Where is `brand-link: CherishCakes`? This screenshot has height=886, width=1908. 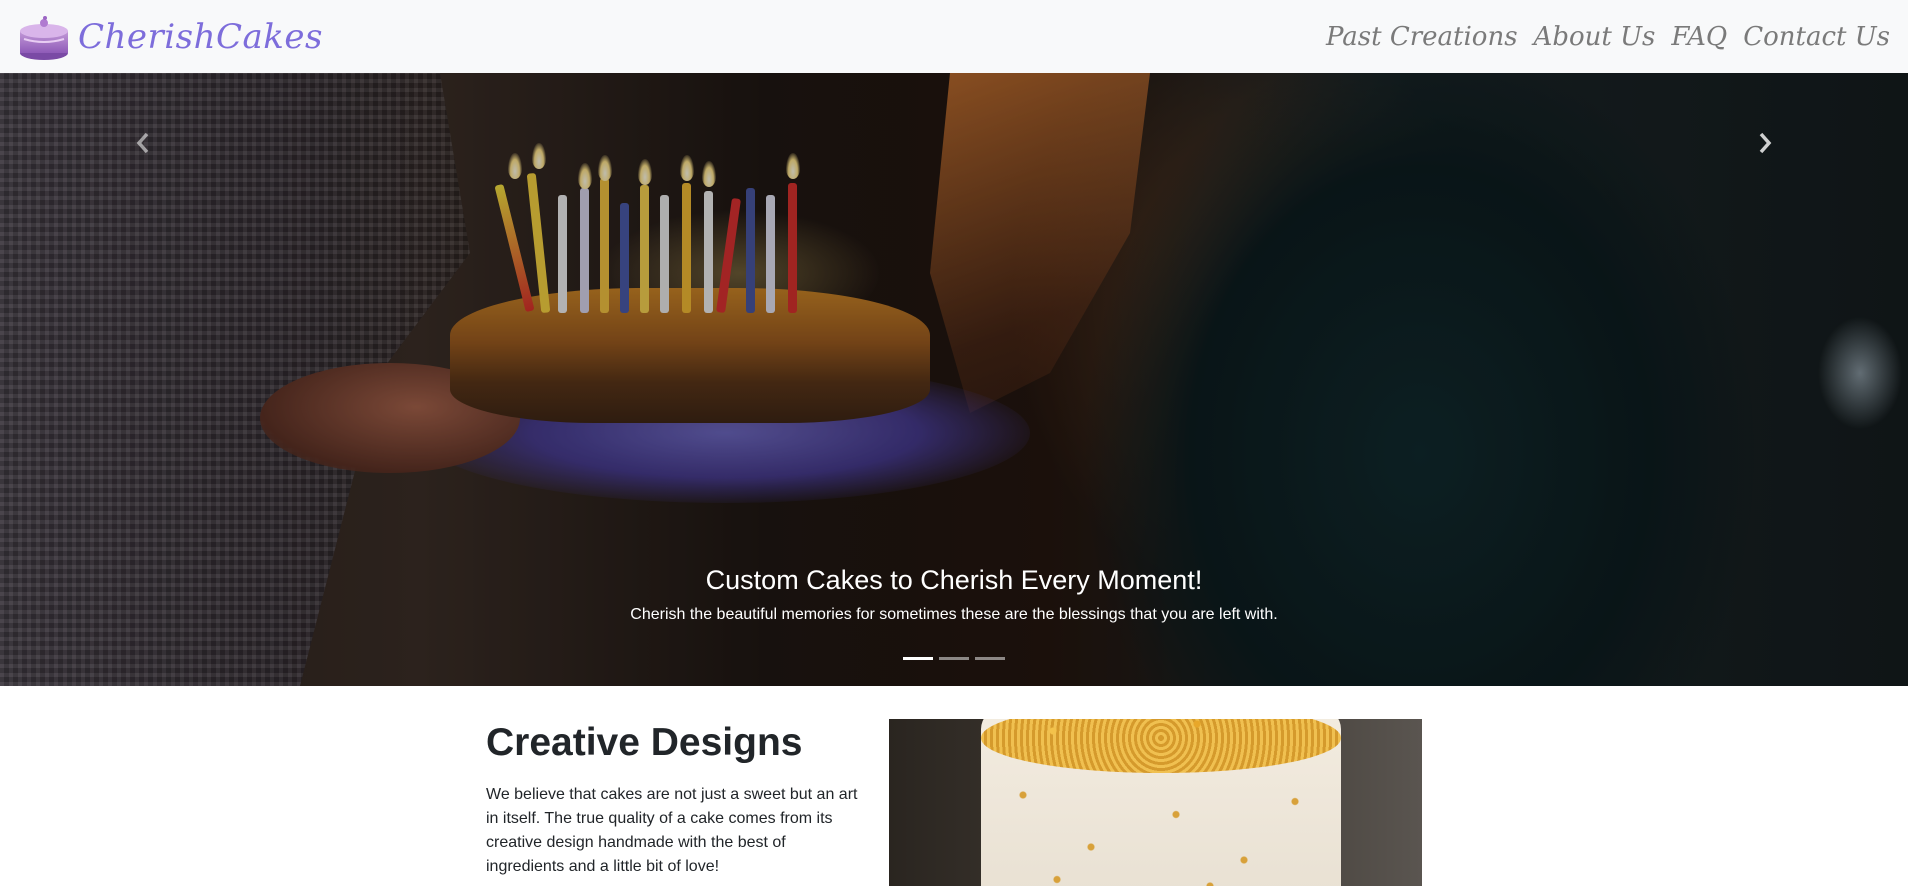 brand-link: CherishCakes is located at coordinates (170, 37).